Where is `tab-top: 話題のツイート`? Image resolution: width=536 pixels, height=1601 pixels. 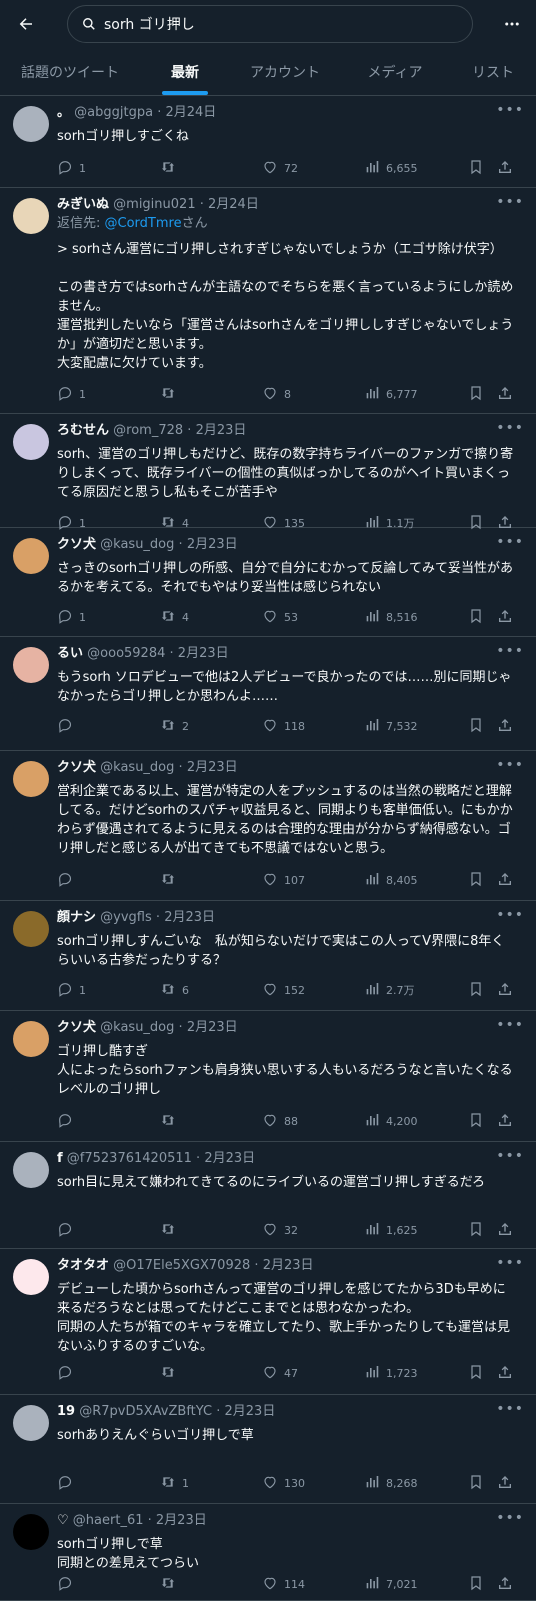 tab-top: 話題のツイート is located at coordinates (70, 71).